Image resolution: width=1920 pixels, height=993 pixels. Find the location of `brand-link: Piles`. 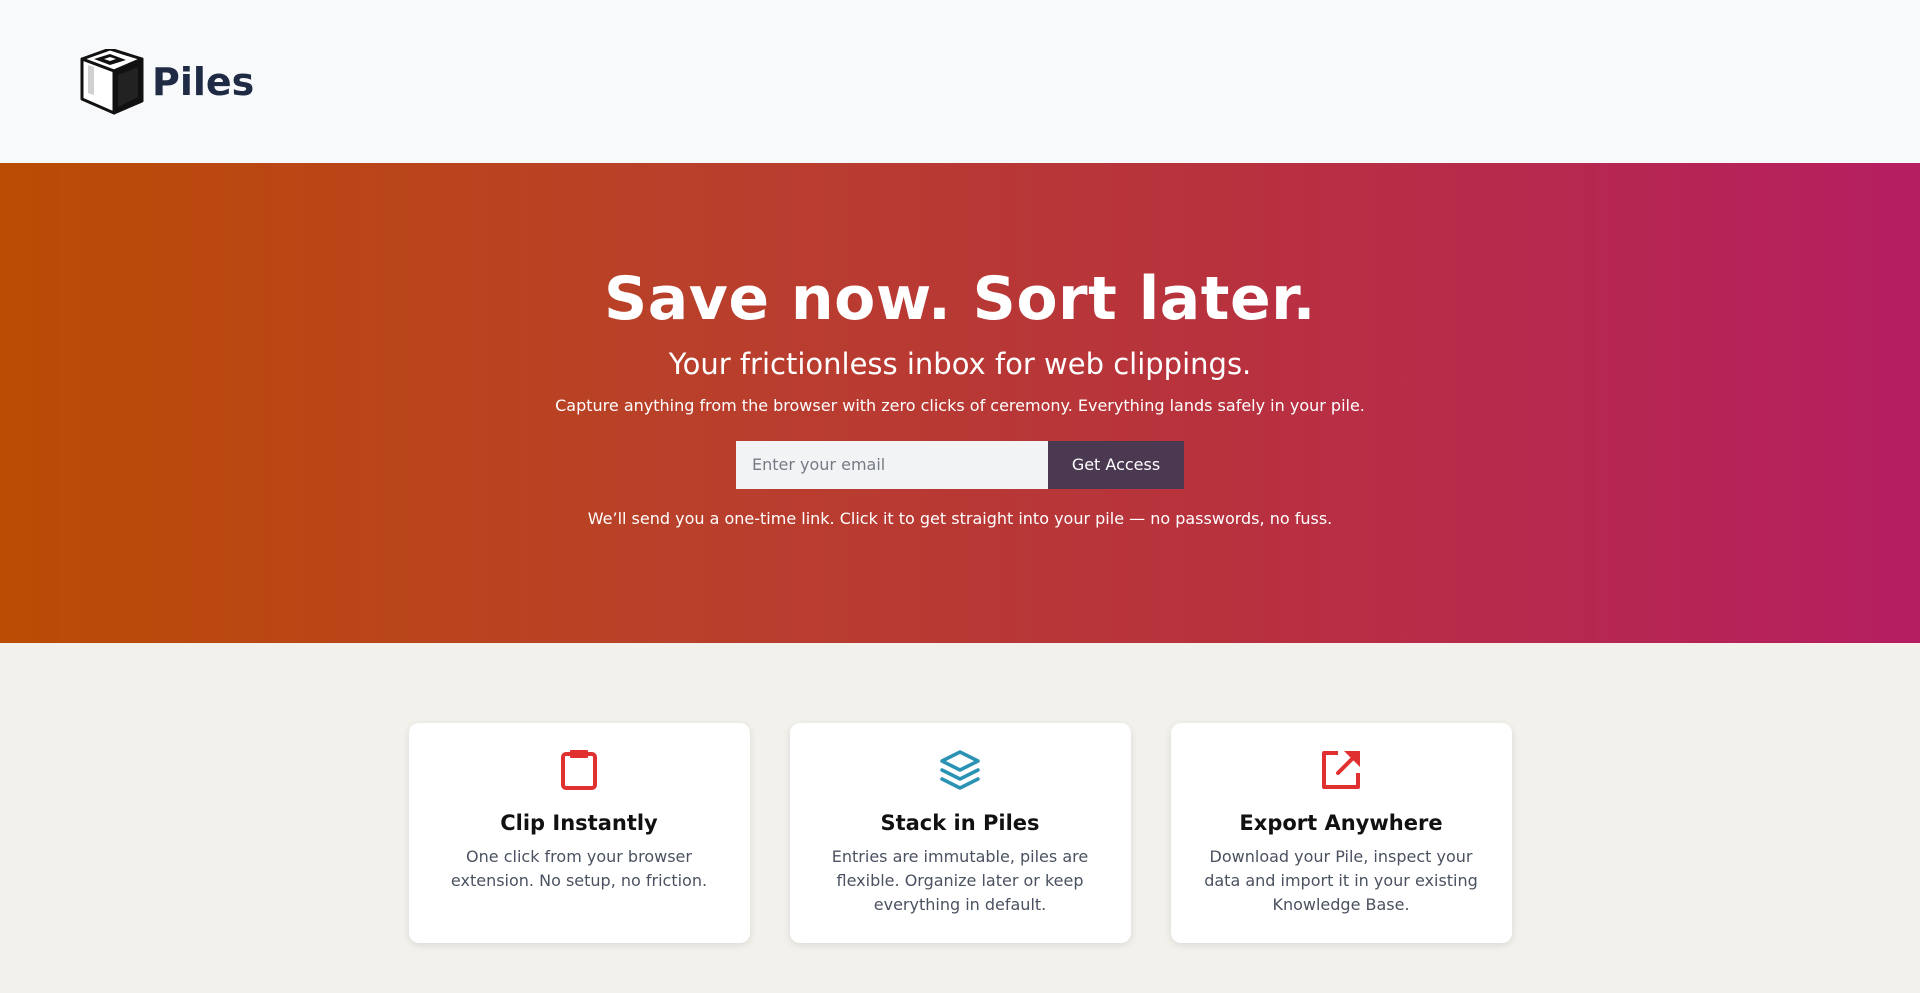

brand-link: Piles is located at coordinates (167, 81).